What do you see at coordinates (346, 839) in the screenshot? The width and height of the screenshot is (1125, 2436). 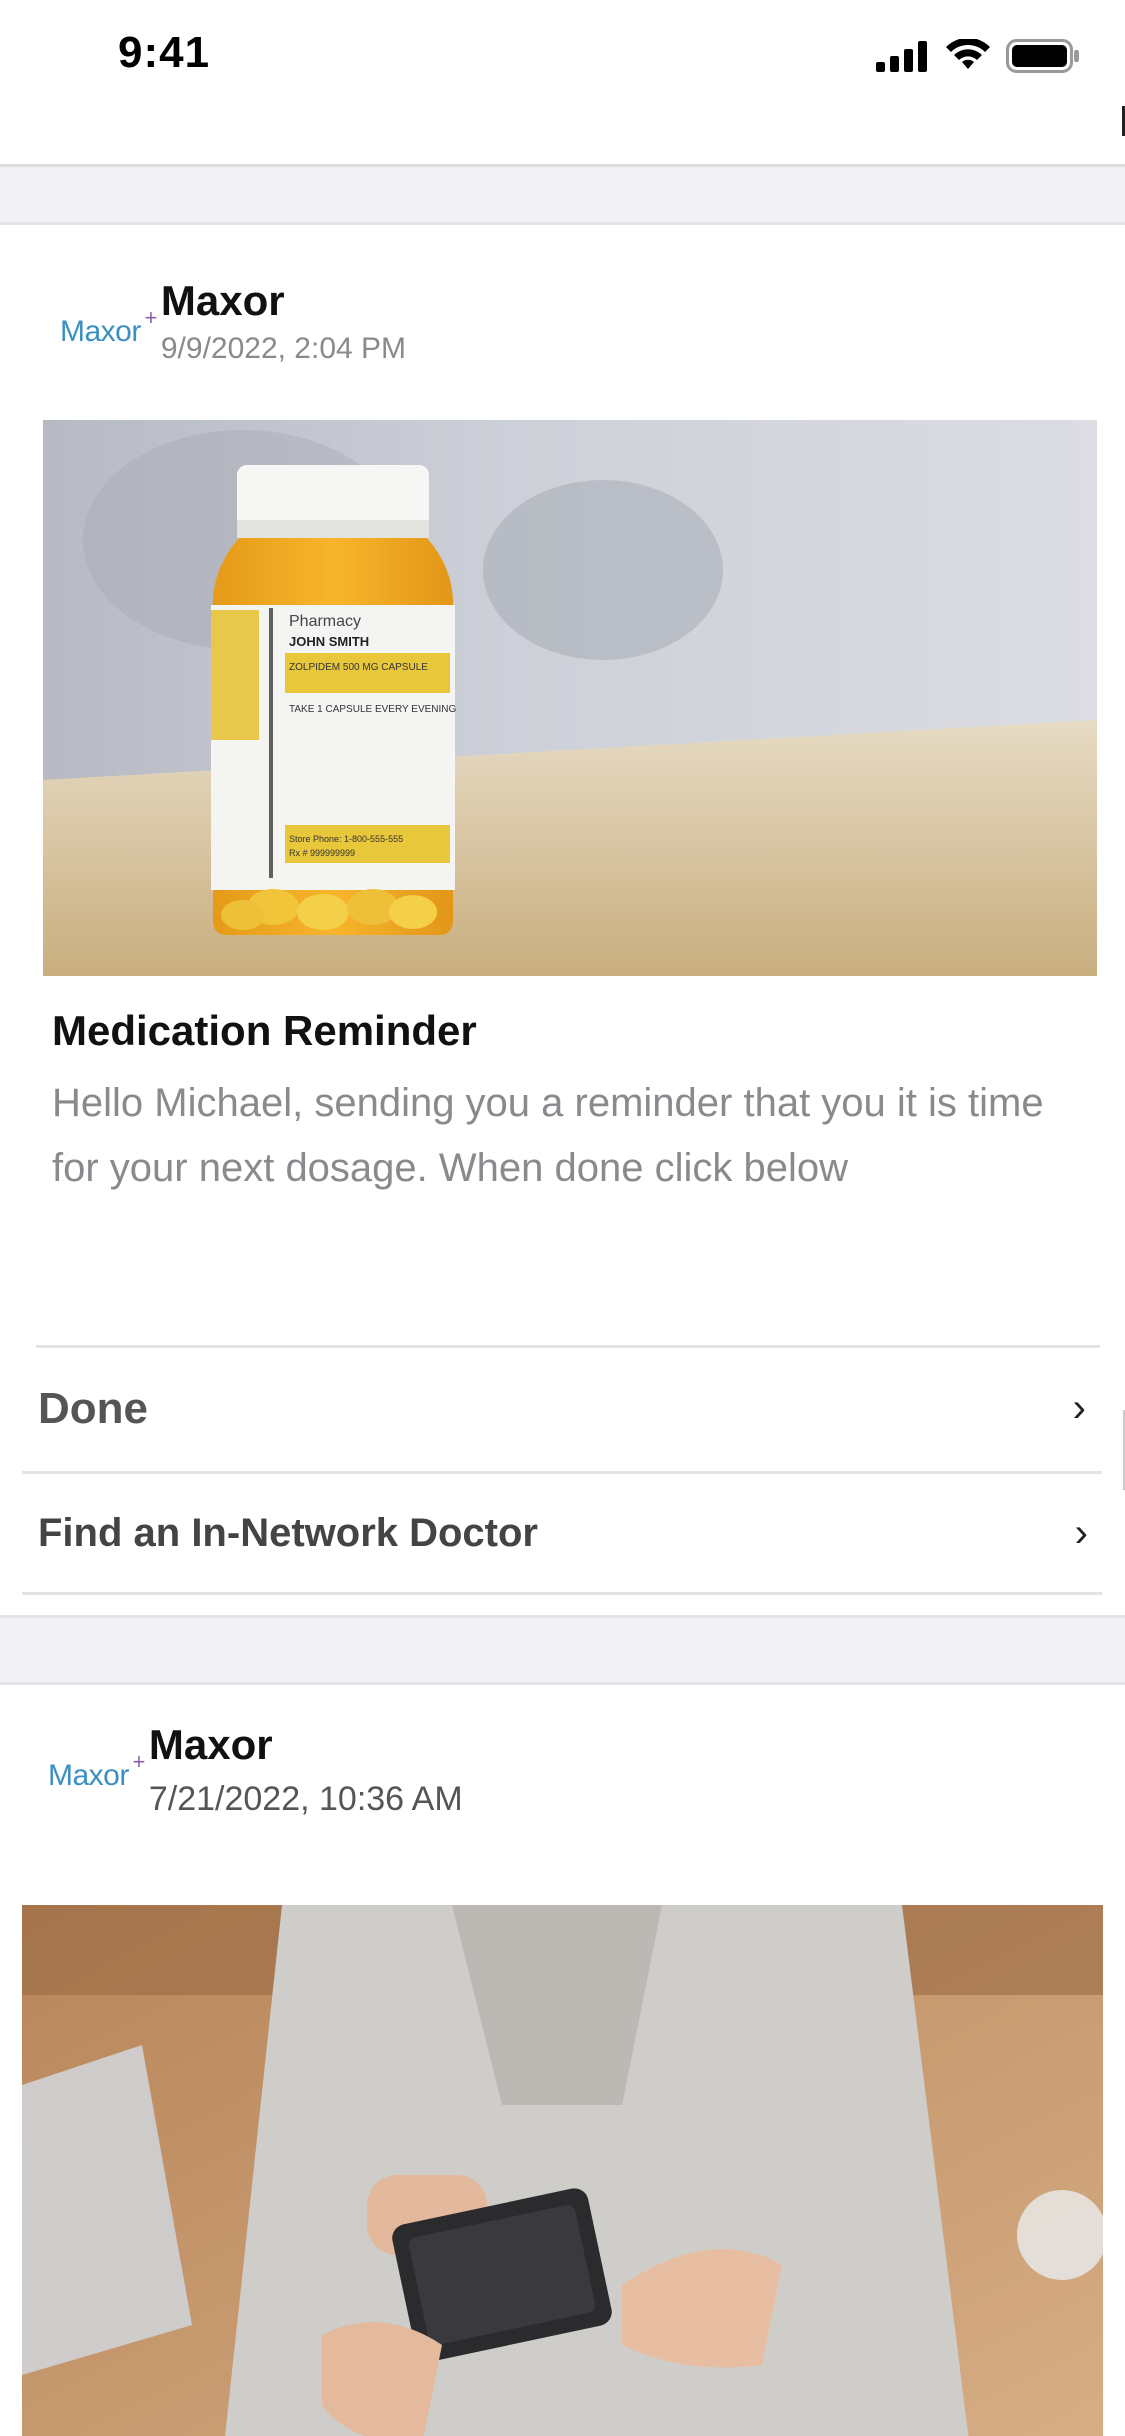 I see `bottle-phone: Store Phone: 1-800-555-555` at bounding box center [346, 839].